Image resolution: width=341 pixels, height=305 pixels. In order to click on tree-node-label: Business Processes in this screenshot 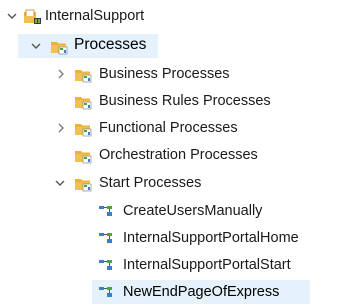, I will do `click(164, 74)`.